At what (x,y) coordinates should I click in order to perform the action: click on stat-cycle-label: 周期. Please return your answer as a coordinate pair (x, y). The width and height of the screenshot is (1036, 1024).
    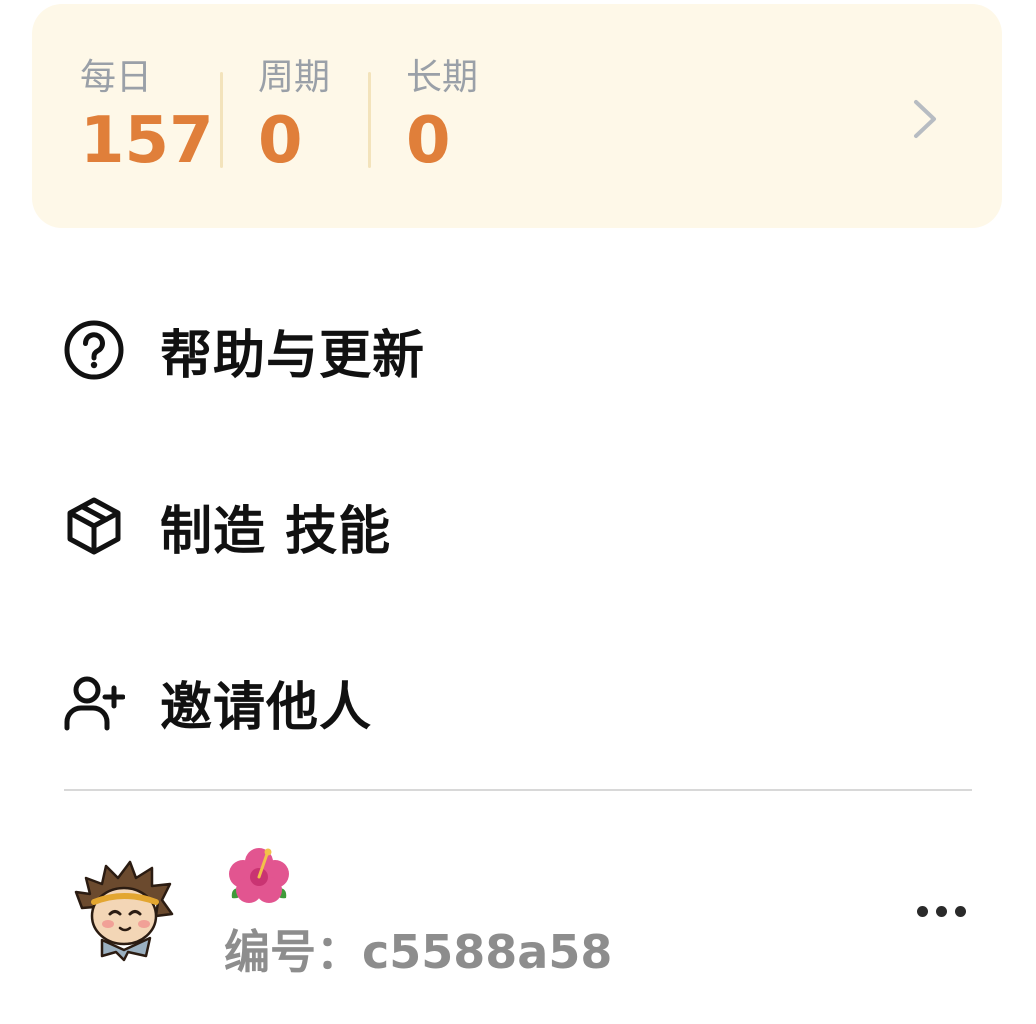
    Looking at the image, I should click on (294, 77).